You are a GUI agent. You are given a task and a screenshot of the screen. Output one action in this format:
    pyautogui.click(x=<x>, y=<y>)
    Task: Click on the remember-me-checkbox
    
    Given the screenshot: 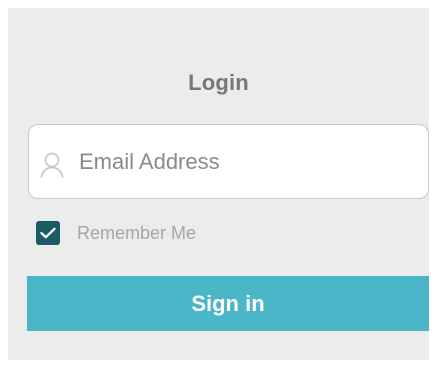 What is the action you would take?
    pyautogui.click(x=48, y=233)
    